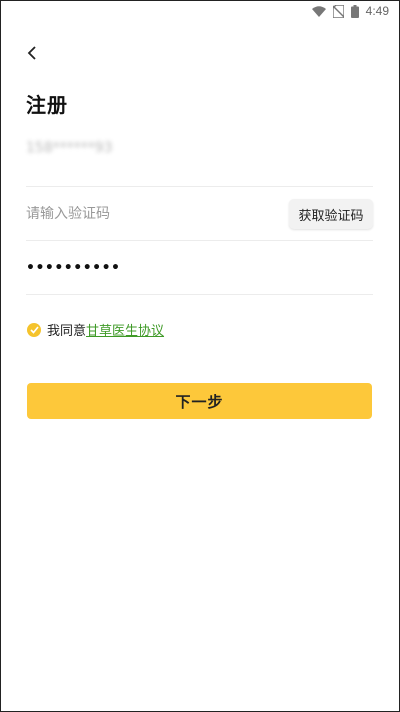  I want to click on no-sim-icon, so click(338, 11).